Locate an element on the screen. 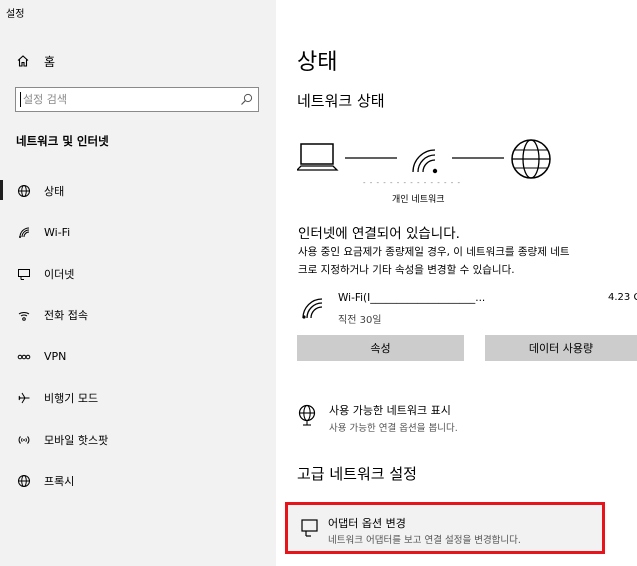  home-label: 홈 is located at coordinates (50, 61).